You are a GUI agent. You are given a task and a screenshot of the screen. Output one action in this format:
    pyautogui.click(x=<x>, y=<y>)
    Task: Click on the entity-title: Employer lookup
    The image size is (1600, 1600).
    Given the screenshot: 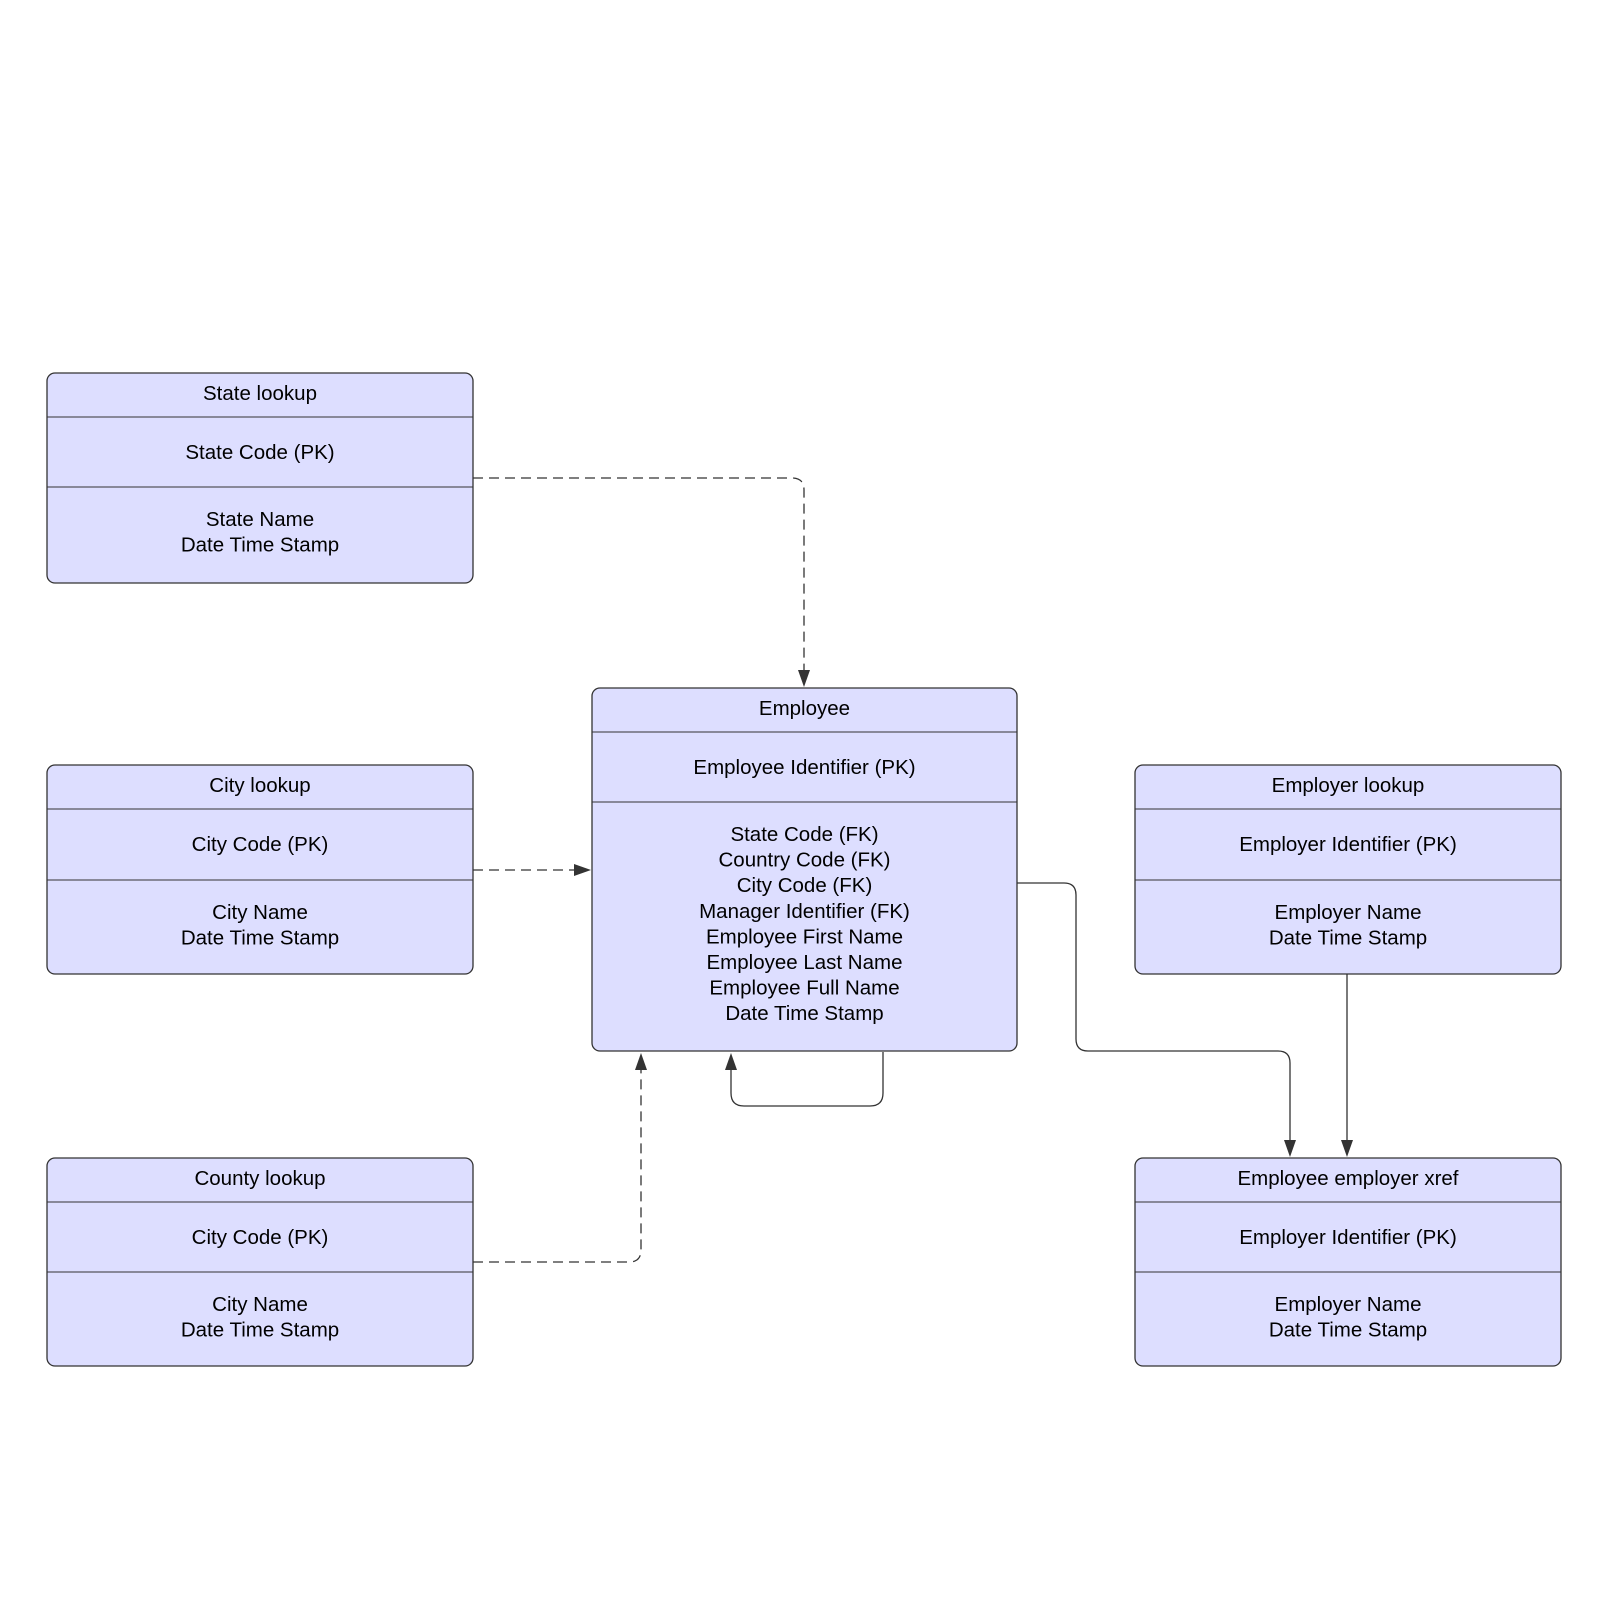 What is the action you would take?
    pyautogui.click(x=1348, y=785)
    